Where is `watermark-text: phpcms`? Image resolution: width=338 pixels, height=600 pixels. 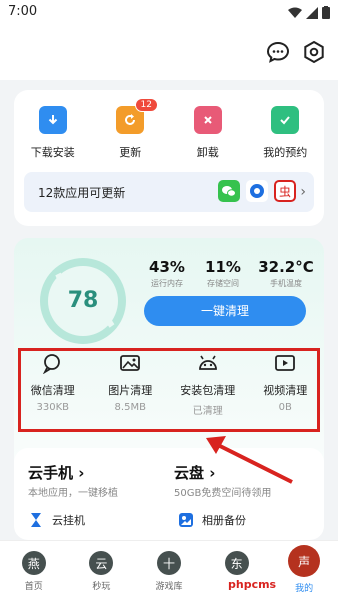
watermark-text: phpcms is located at coordinates (252, 584).